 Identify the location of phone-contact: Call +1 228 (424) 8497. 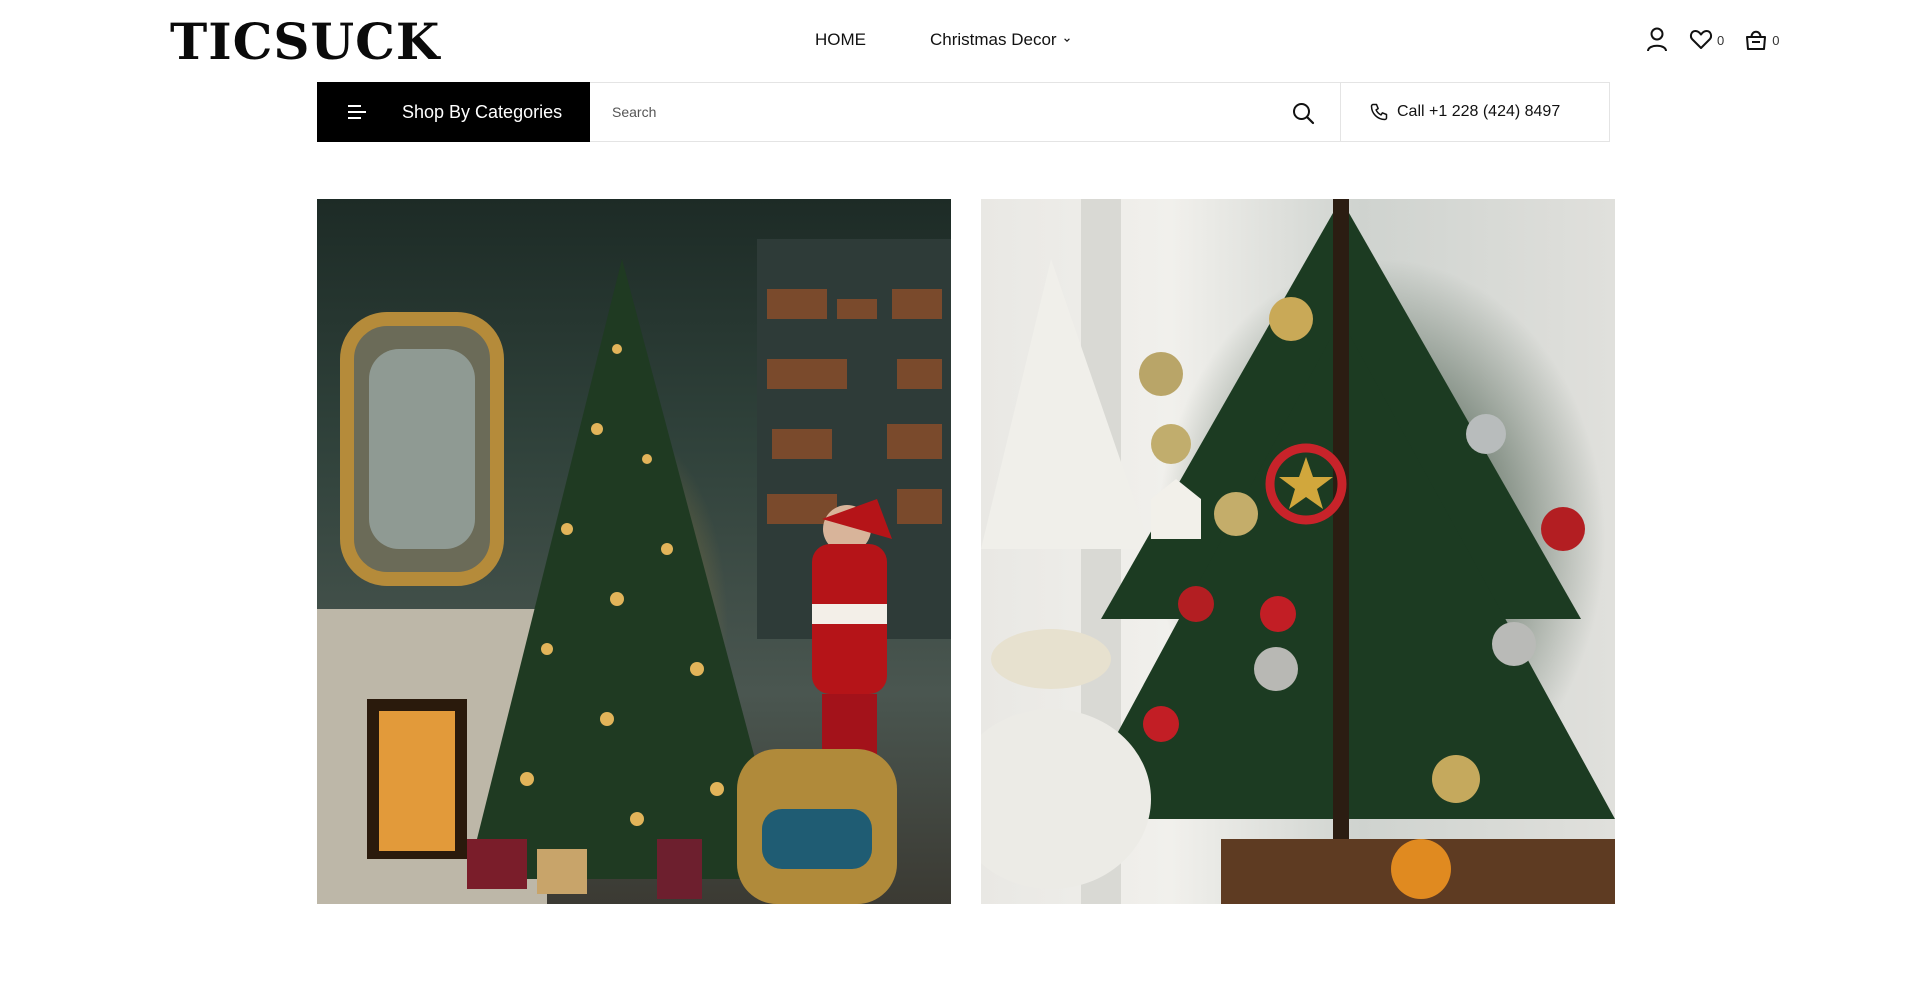
(1475, 112).